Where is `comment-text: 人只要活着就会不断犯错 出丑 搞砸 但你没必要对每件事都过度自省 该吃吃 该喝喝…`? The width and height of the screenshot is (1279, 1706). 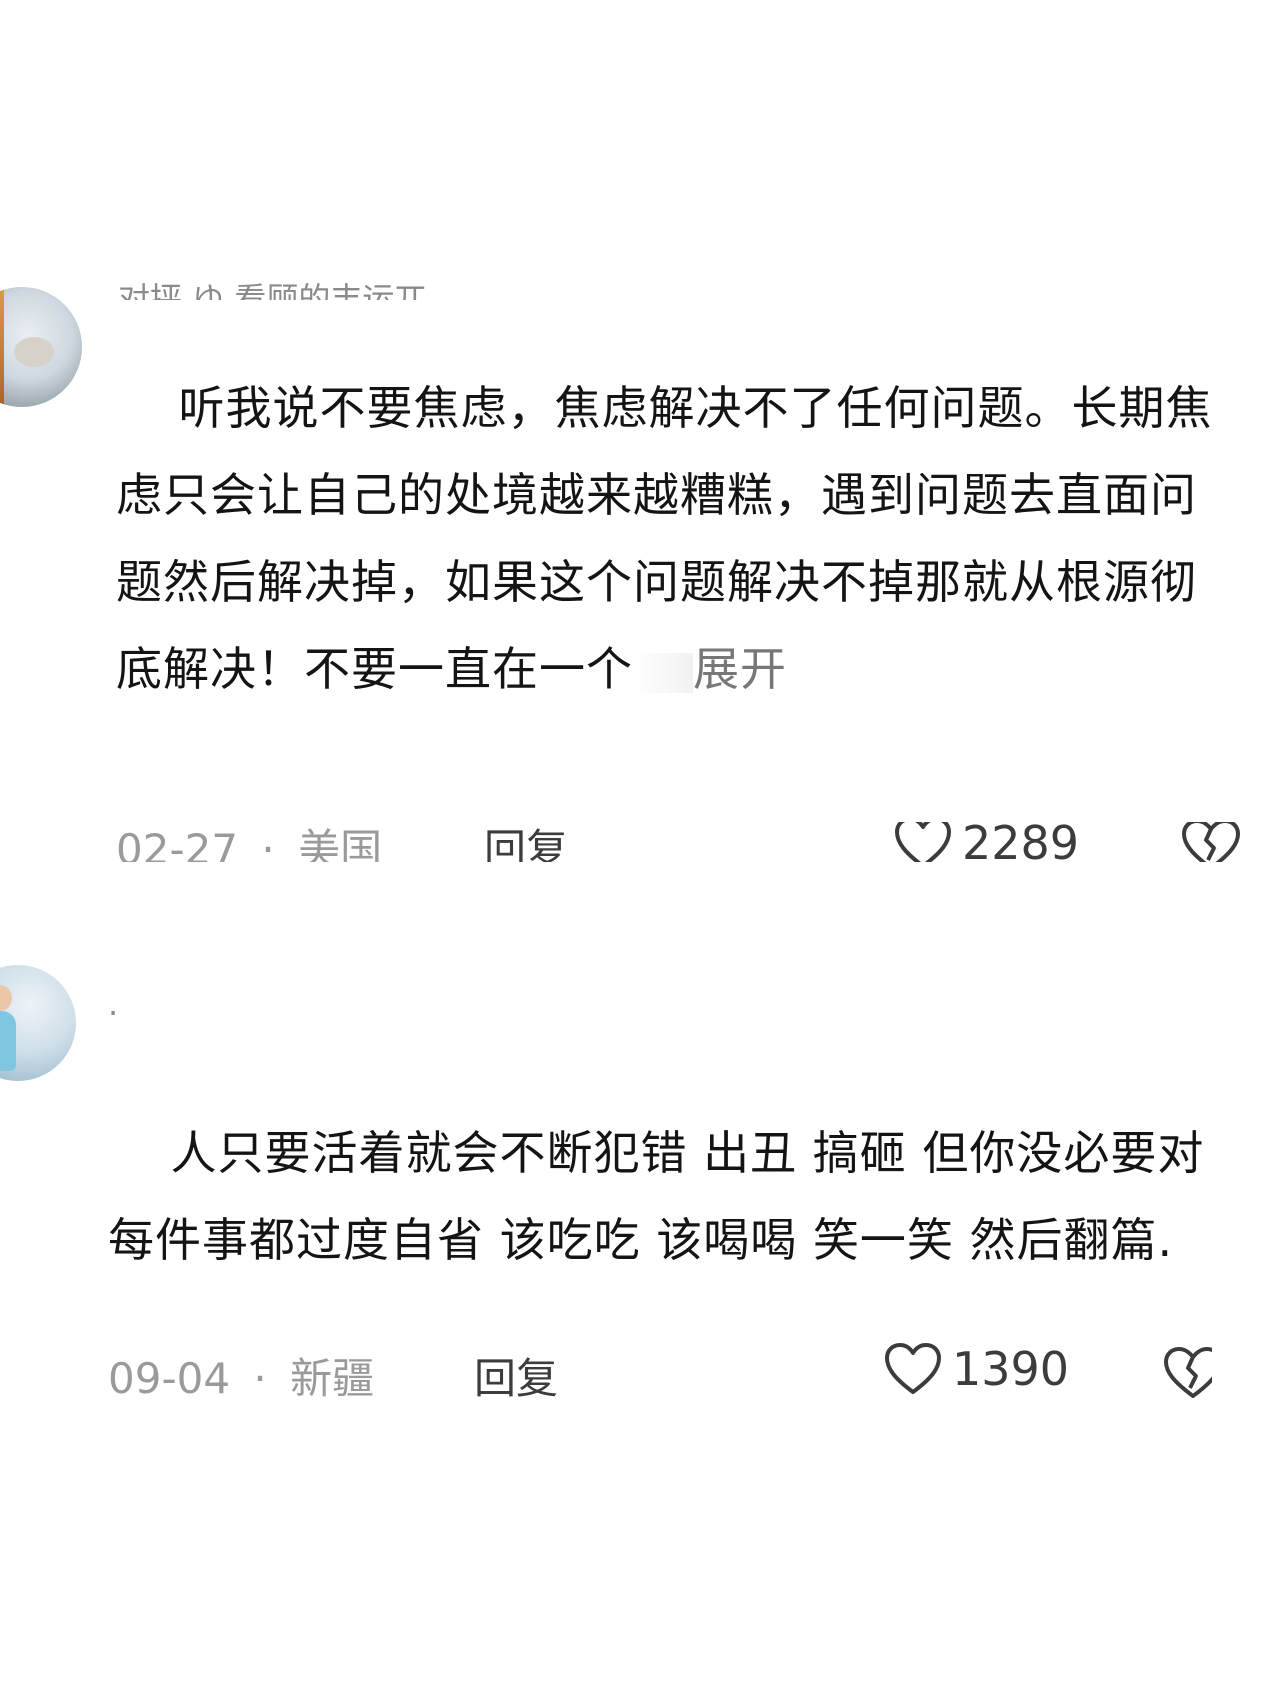
comment-text: 人只要活着就会不断犯错 出丑 搞砸 但你没必要对每件事都过度自省 该吃吃 该喝喝… is located at coordinates (665, 1158).